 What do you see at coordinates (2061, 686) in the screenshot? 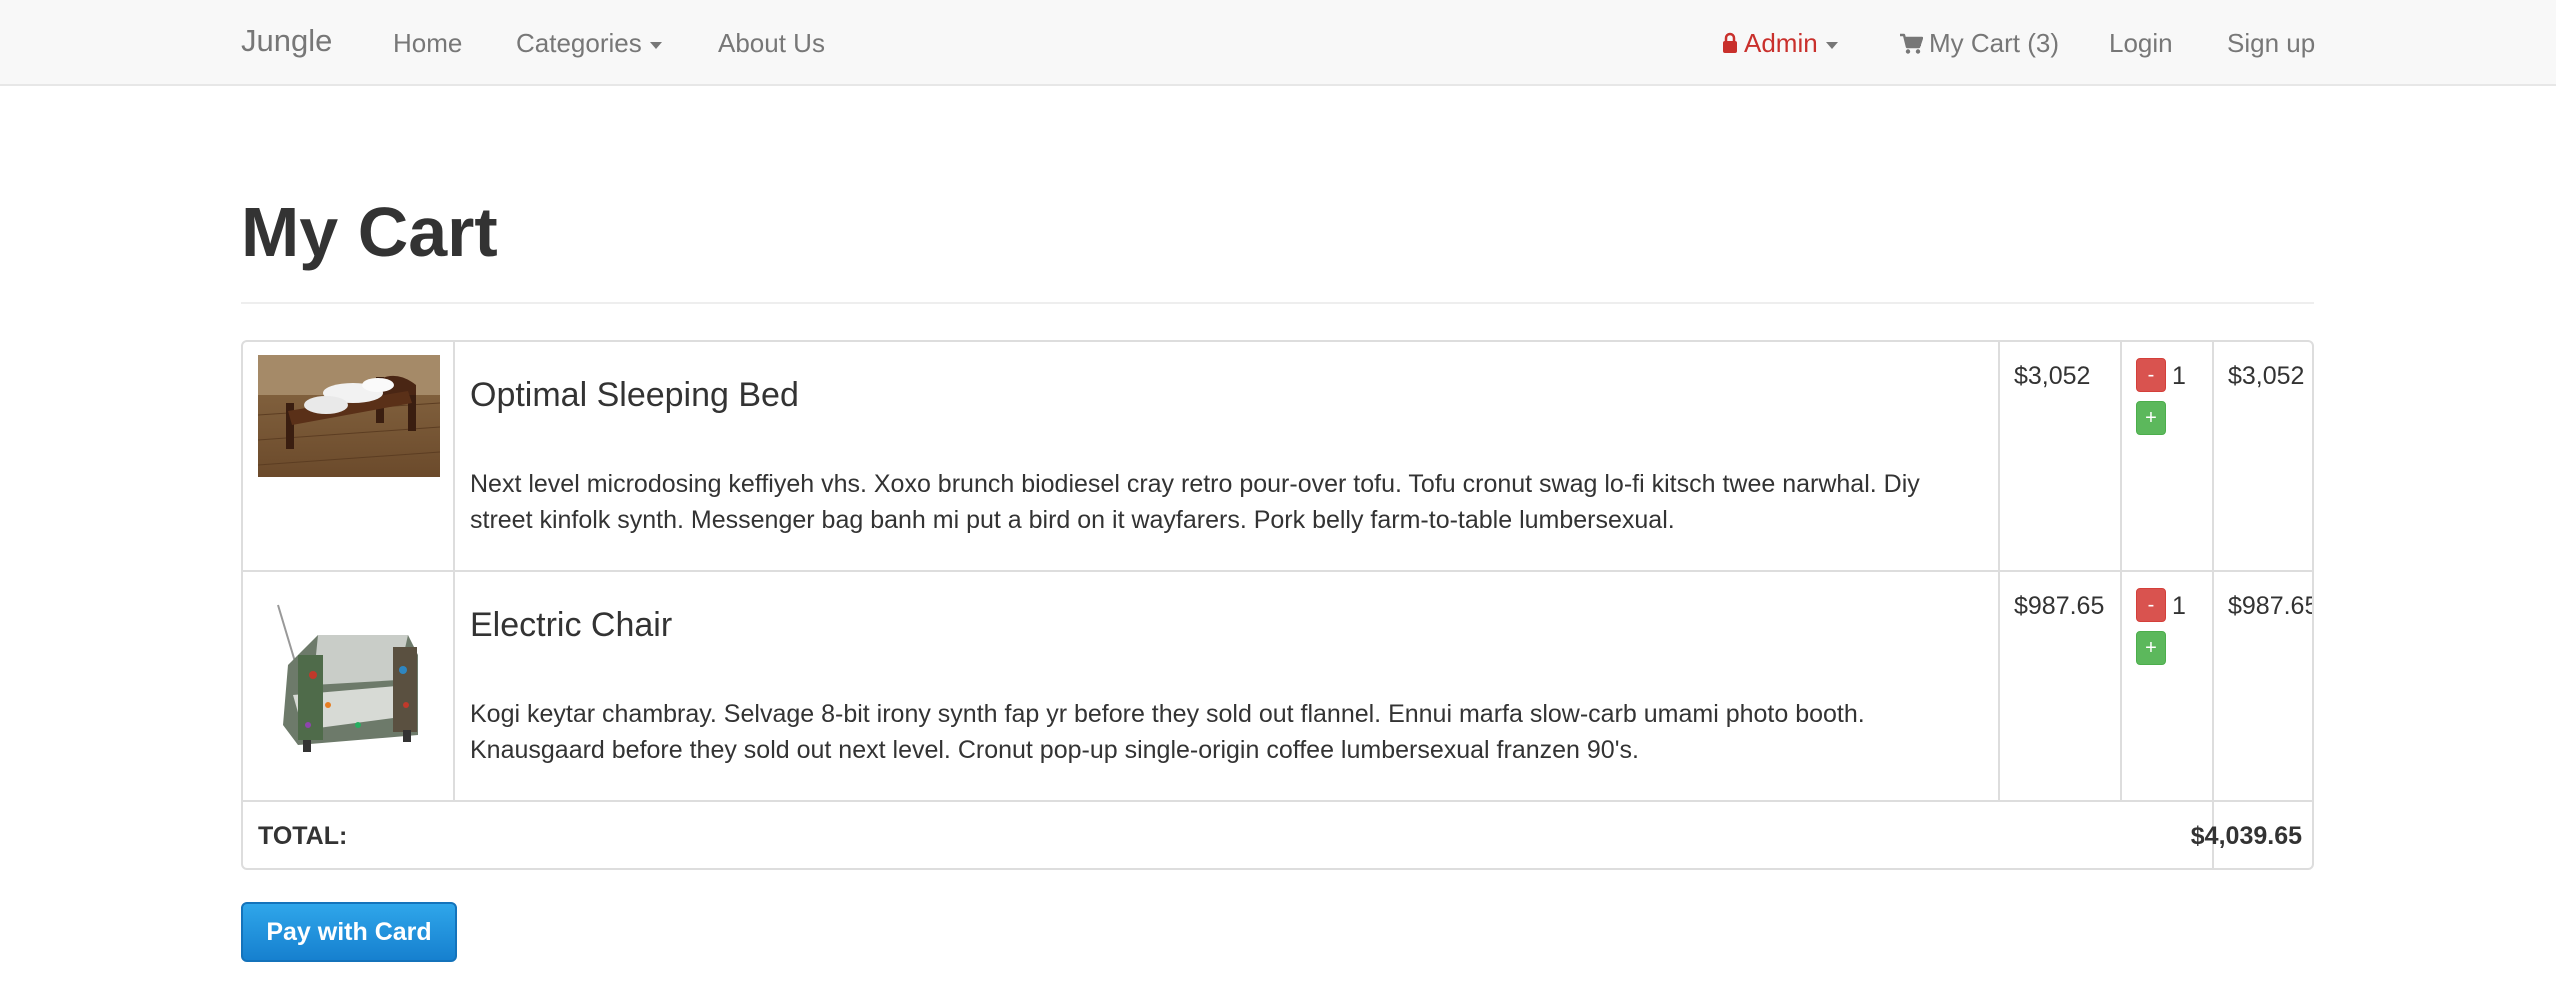
I see `price-cell: $987.65` at bounding box center [2061, 686].